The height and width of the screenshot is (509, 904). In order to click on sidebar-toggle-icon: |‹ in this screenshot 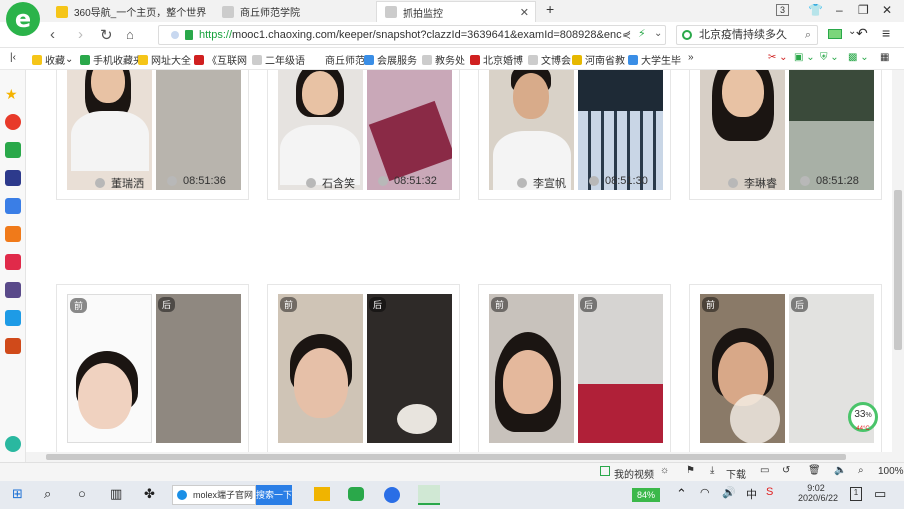, I will do `click(13, 57)`.